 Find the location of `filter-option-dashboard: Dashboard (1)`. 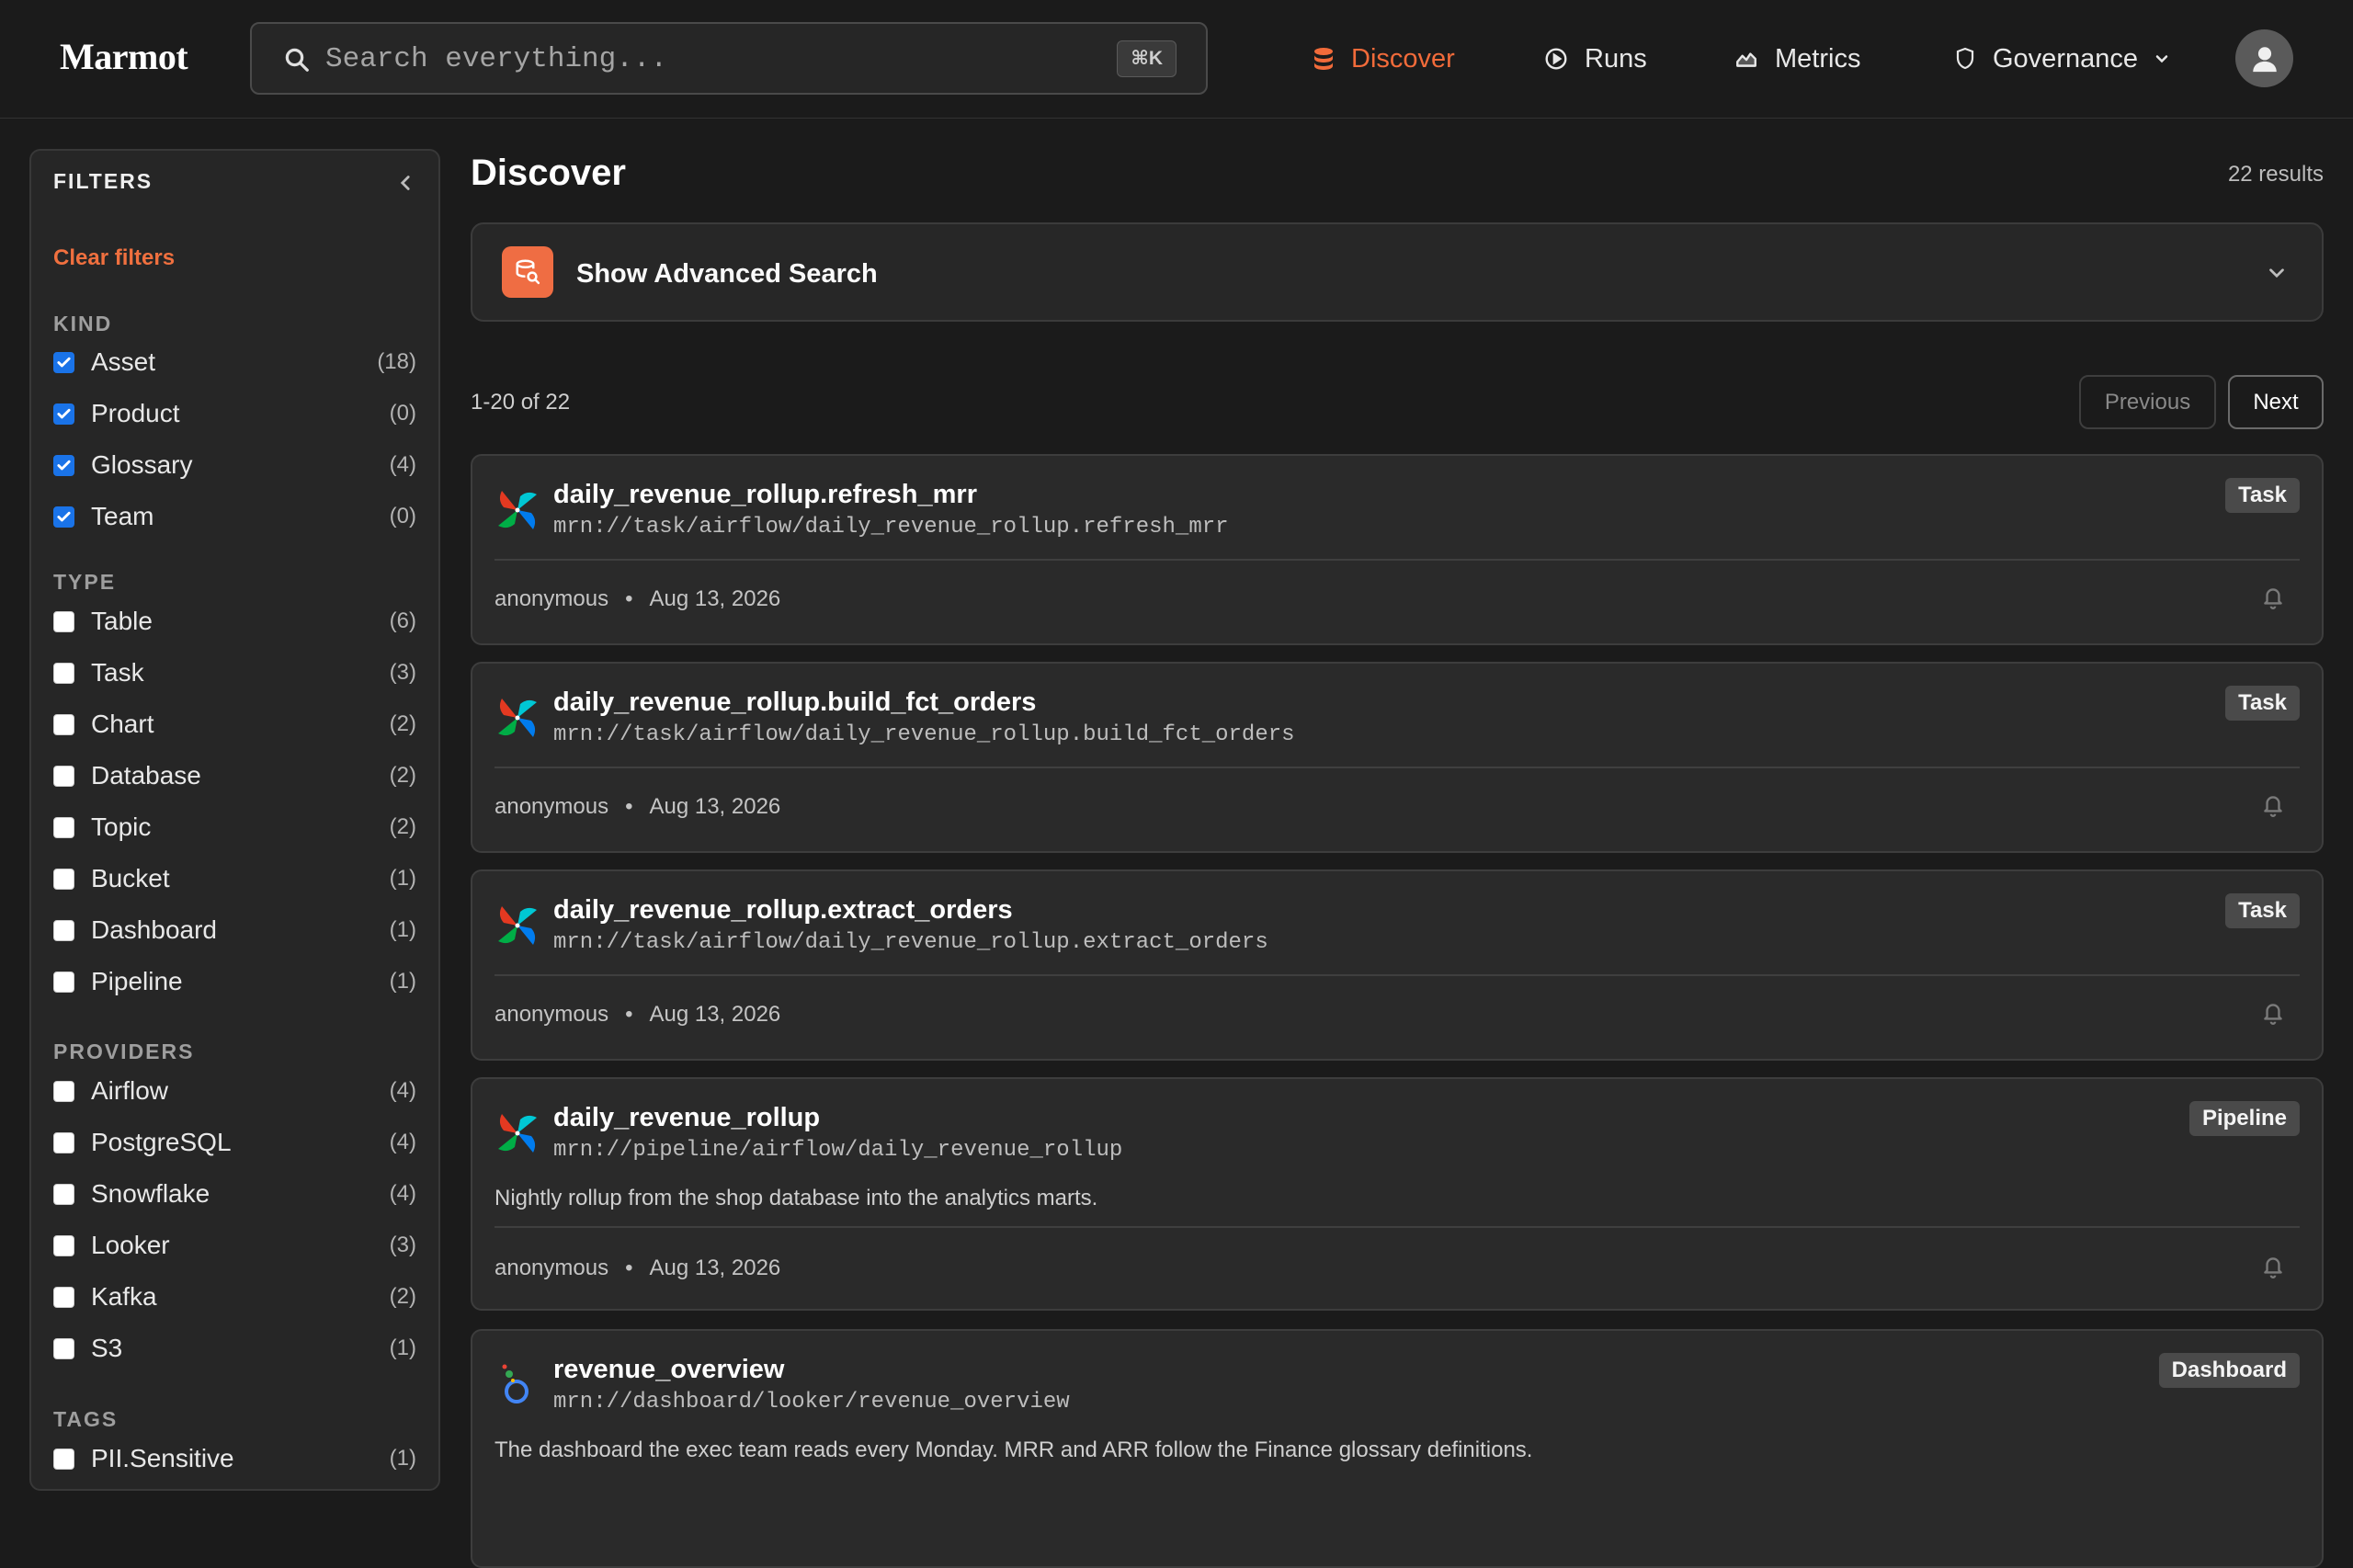

filter-option-dashboard: Dashboard (1) is located at coordinates (234, 930).